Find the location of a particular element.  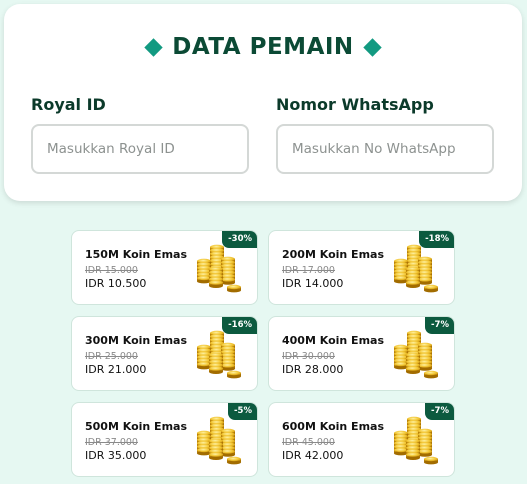

product-price: IDR 42.000 is located at coordinates (313, 455).